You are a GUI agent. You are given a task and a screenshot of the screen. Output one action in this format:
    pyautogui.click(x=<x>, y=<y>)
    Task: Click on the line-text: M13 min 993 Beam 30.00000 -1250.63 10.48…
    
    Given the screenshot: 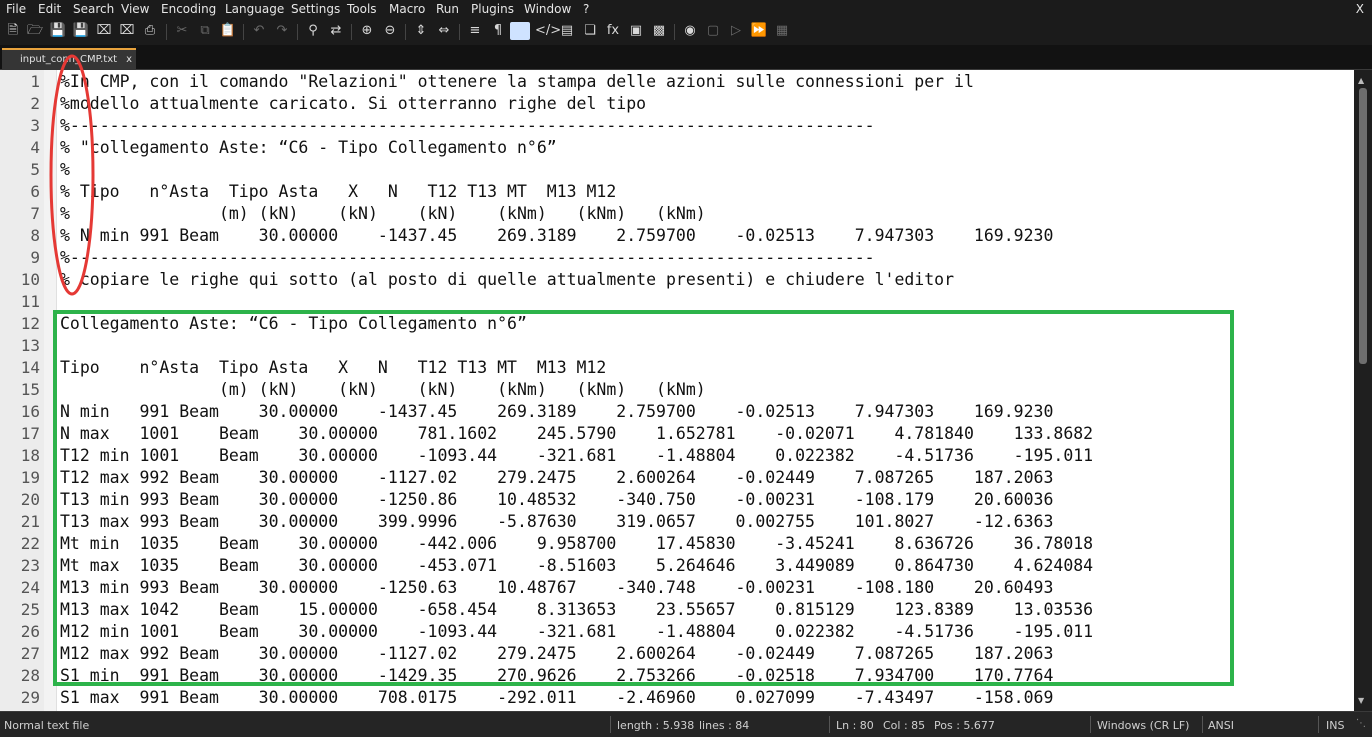 What is the action you would take?
    pyautogui.click(x=557, y=587)
    